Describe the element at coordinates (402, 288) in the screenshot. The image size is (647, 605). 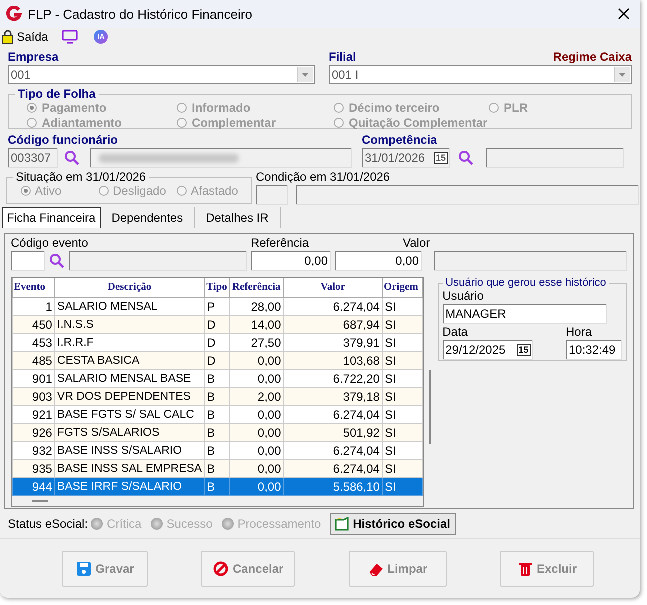
I see `column-header: Origem` at that location.